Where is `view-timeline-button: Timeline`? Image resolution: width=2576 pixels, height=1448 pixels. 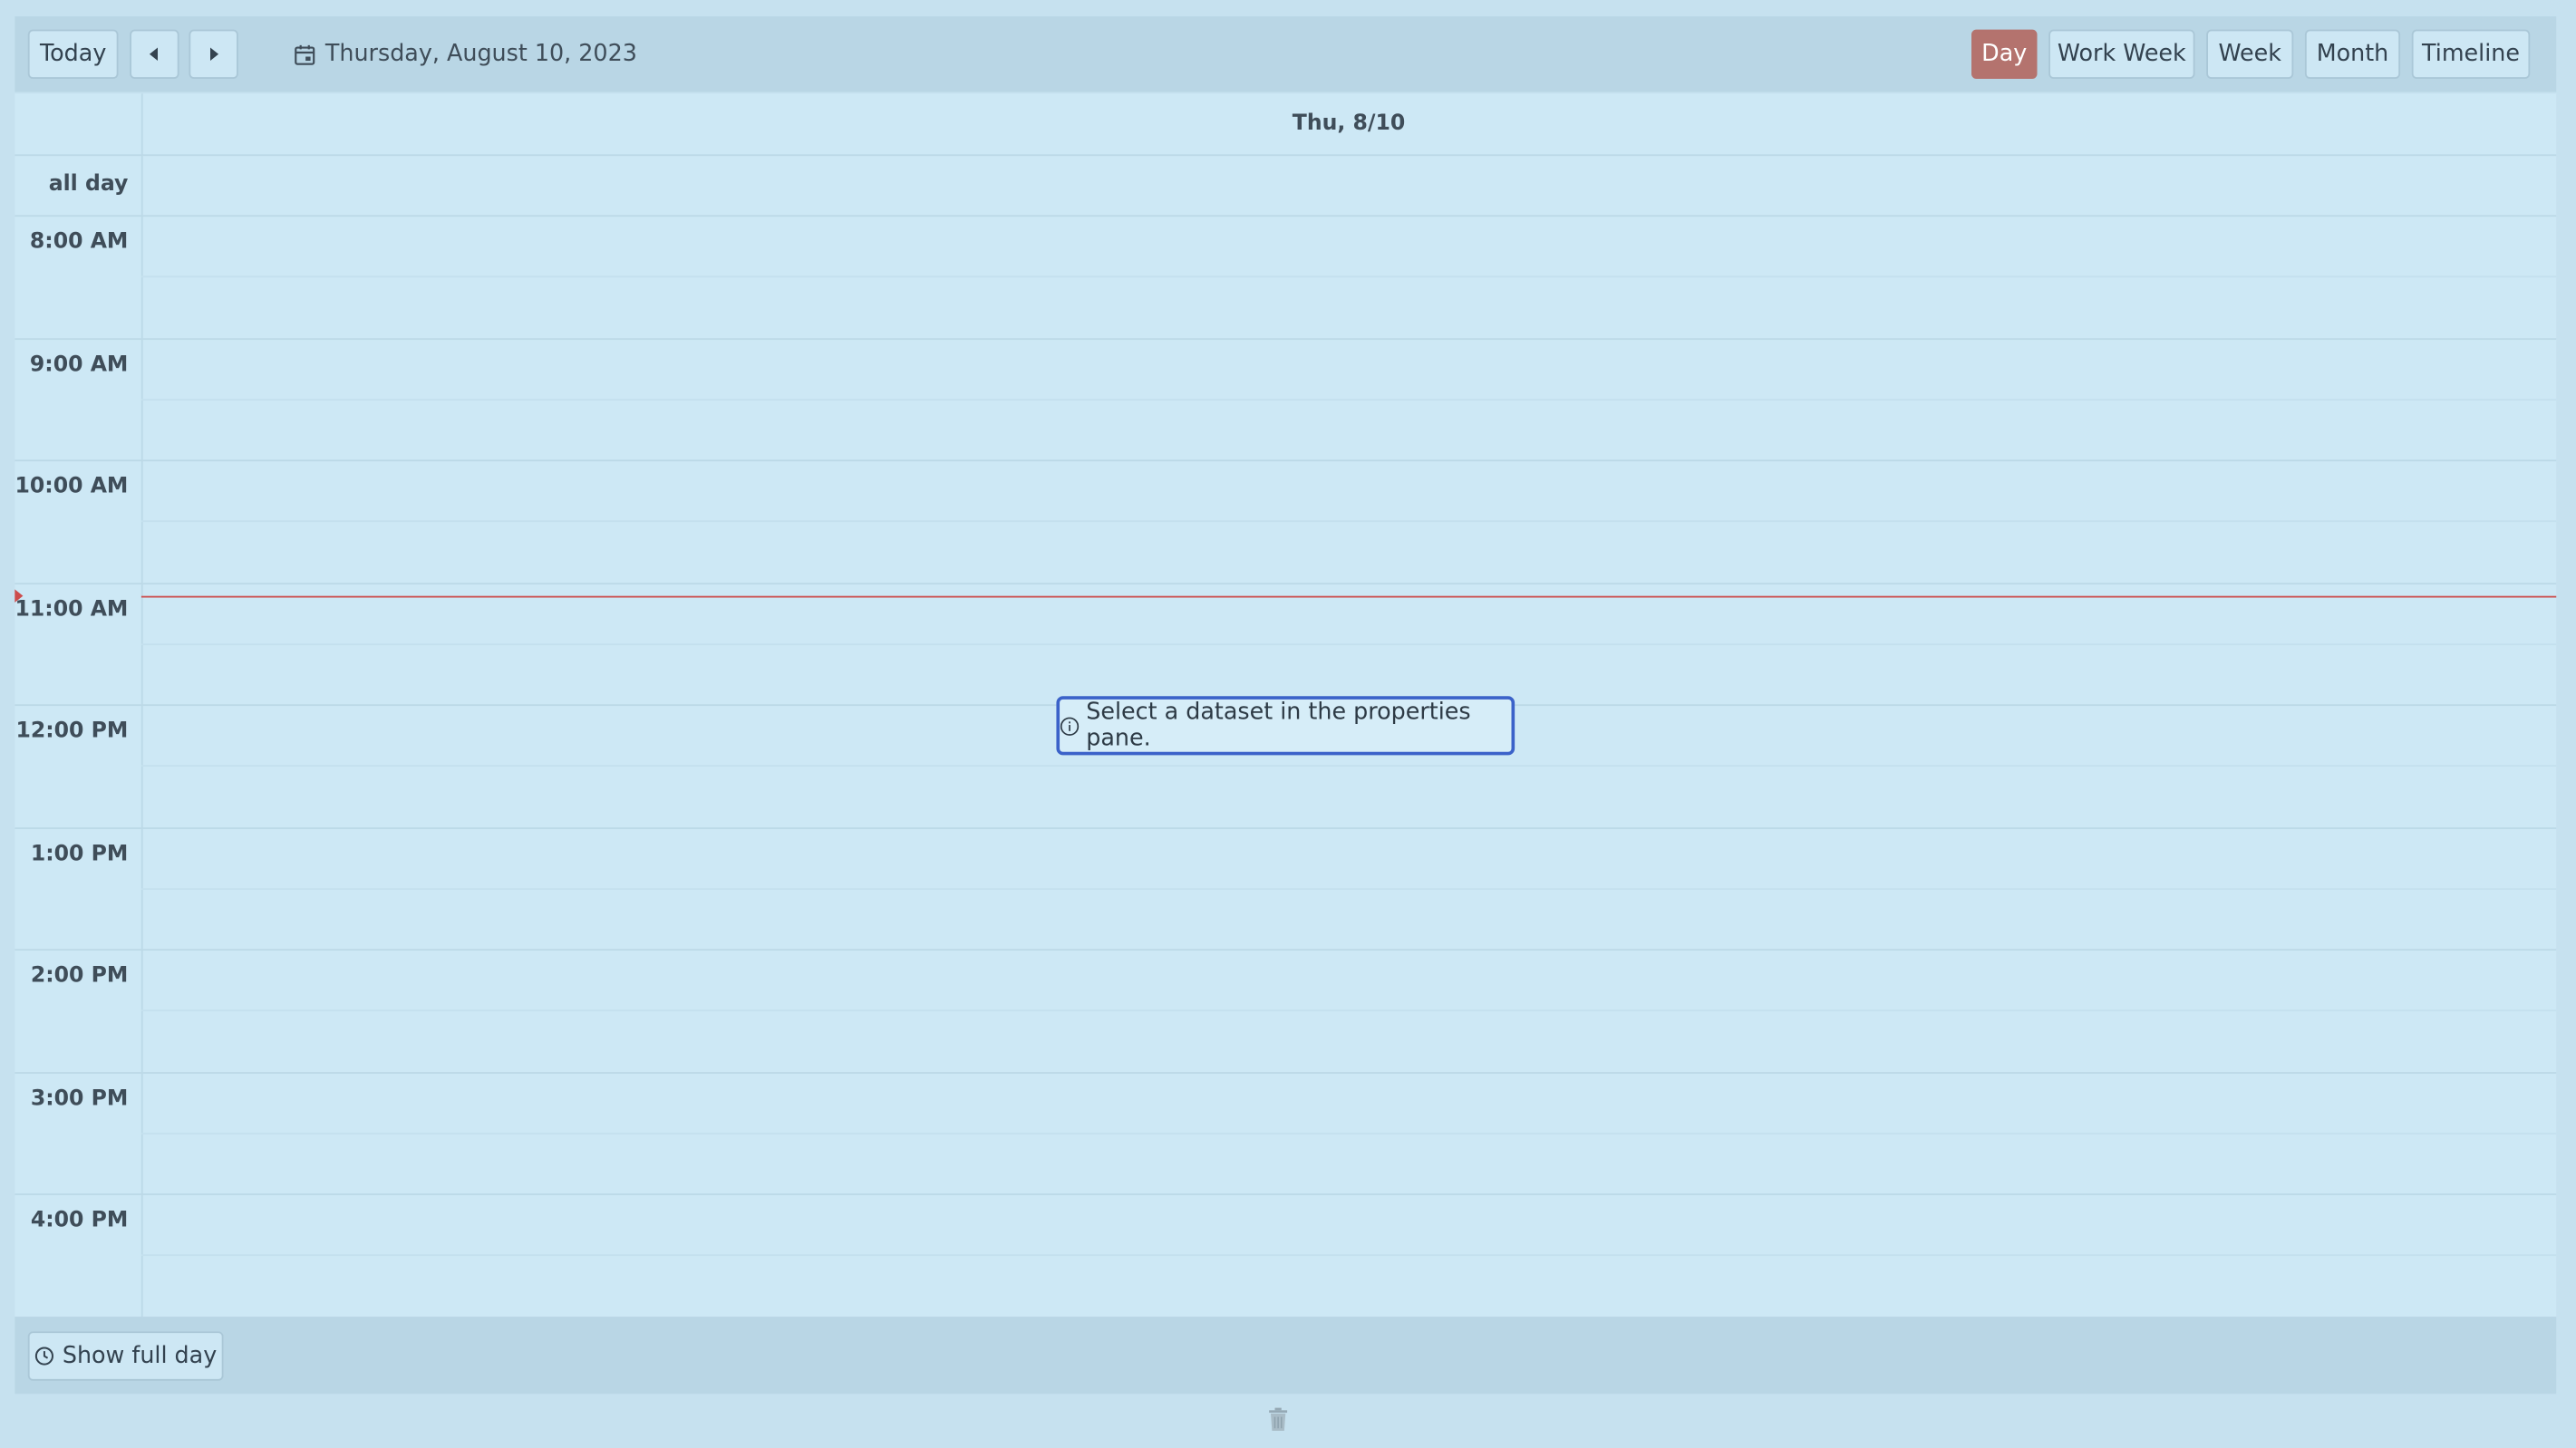
view-timeline-button: Timeline is located at coordinates (2471, 54).